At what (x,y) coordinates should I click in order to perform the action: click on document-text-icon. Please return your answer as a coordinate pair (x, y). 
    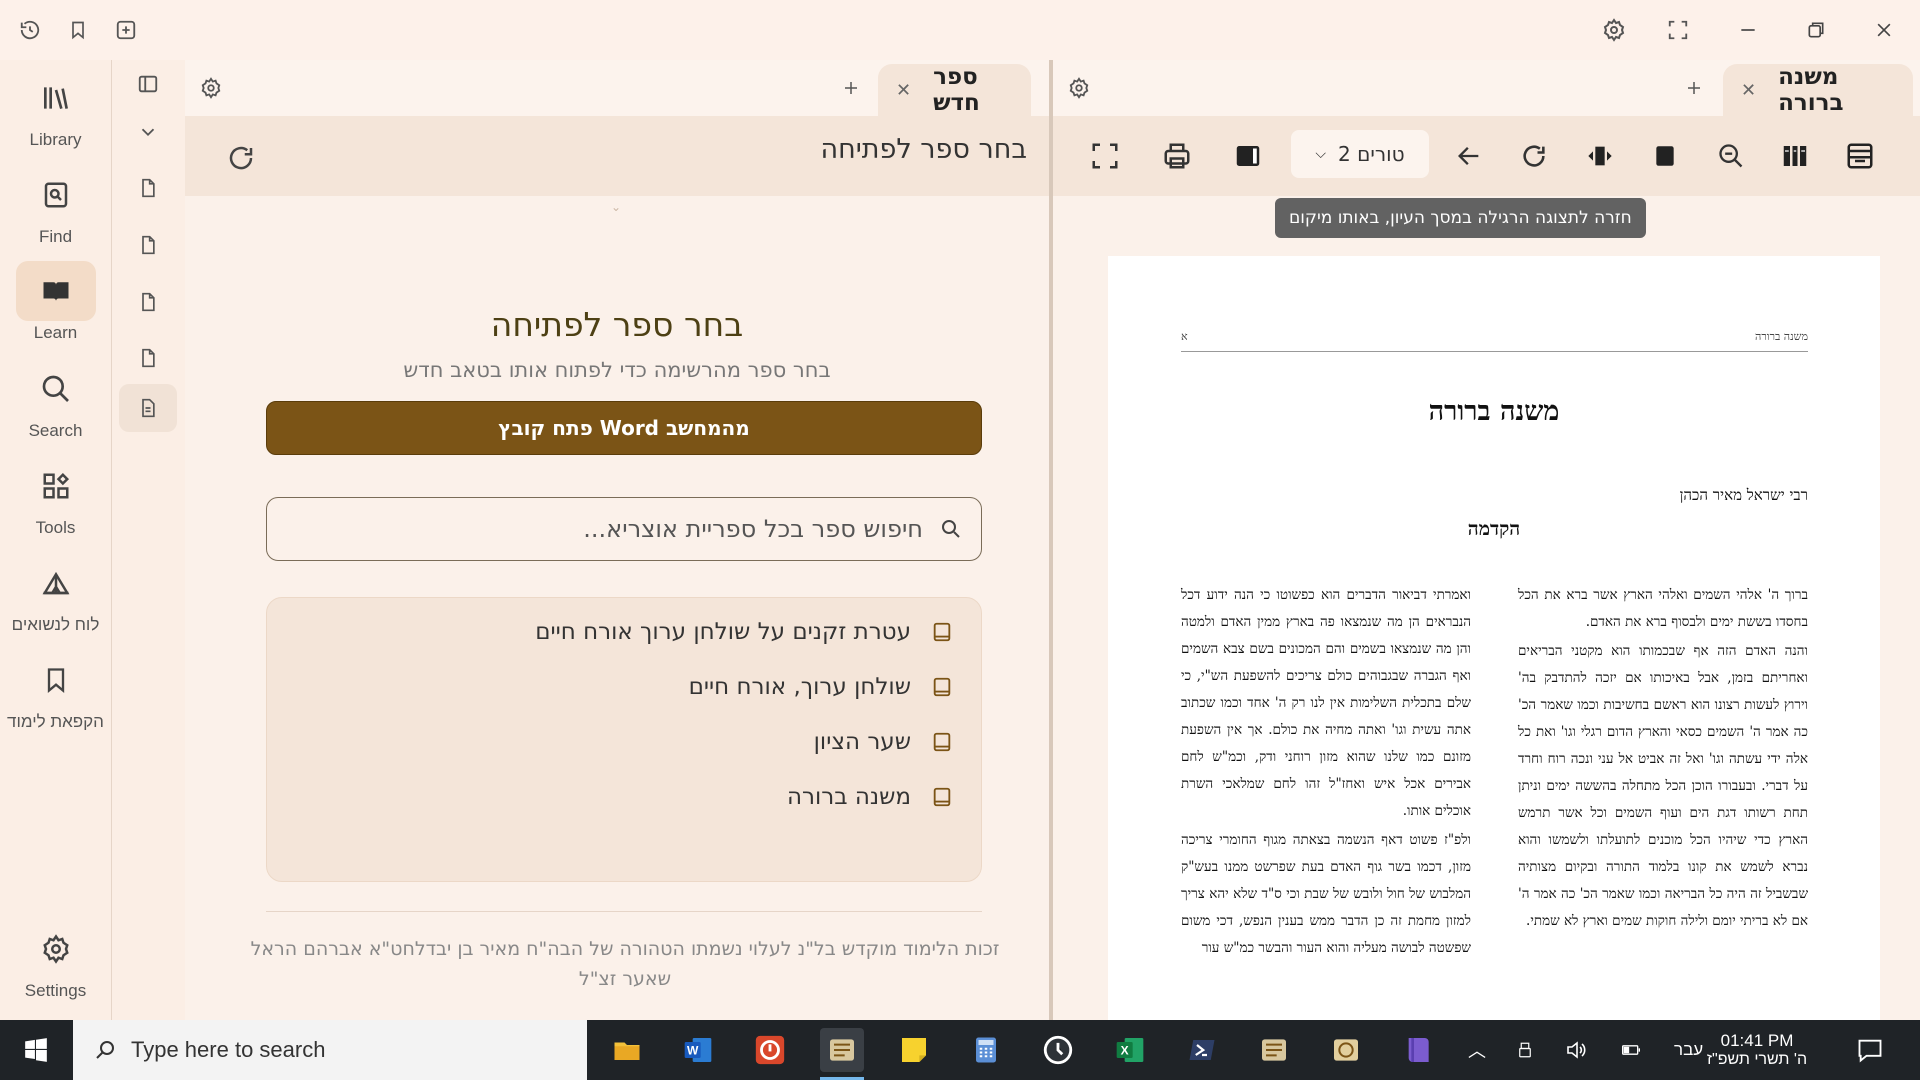
    Looking at the image, I should click on (148, 408).